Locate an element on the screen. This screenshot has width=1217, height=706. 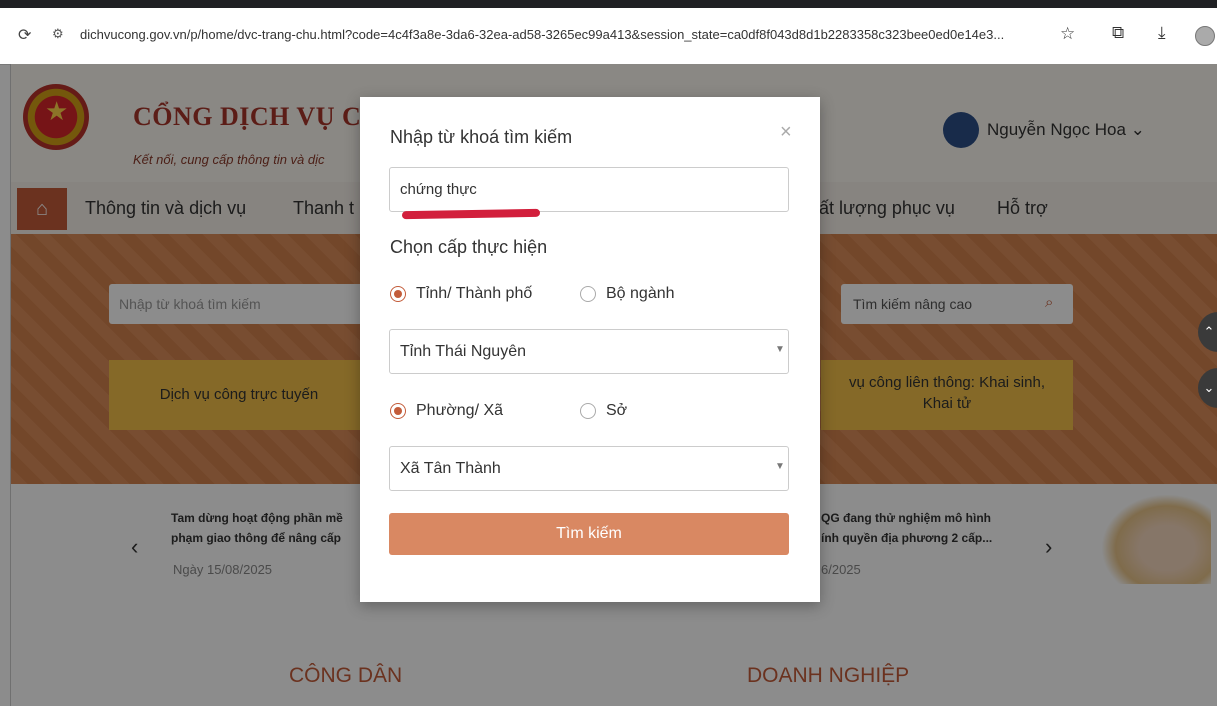
radio-province-dot is located at coordinates (398, 294).